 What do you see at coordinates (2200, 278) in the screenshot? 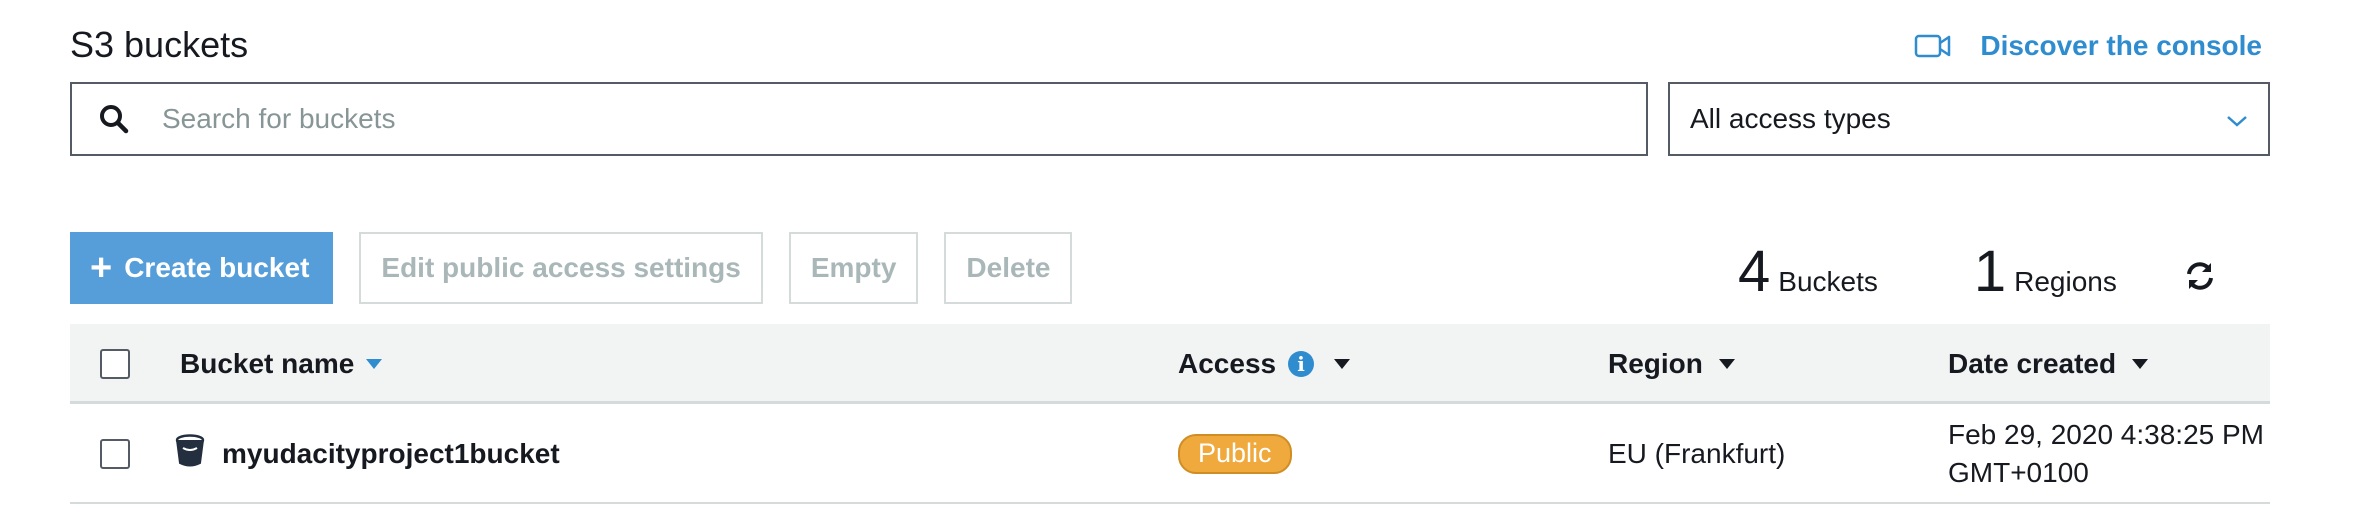
I see `refresh-icon` at bounding box center [2200, 278].